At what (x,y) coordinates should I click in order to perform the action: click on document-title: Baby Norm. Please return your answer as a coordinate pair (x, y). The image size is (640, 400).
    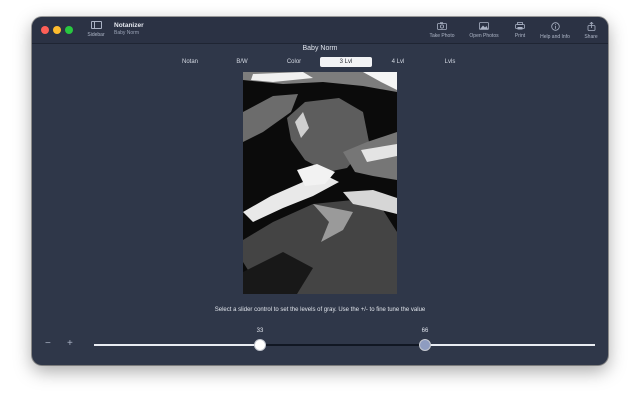
    Looking at the image, I should click on (320, 48).